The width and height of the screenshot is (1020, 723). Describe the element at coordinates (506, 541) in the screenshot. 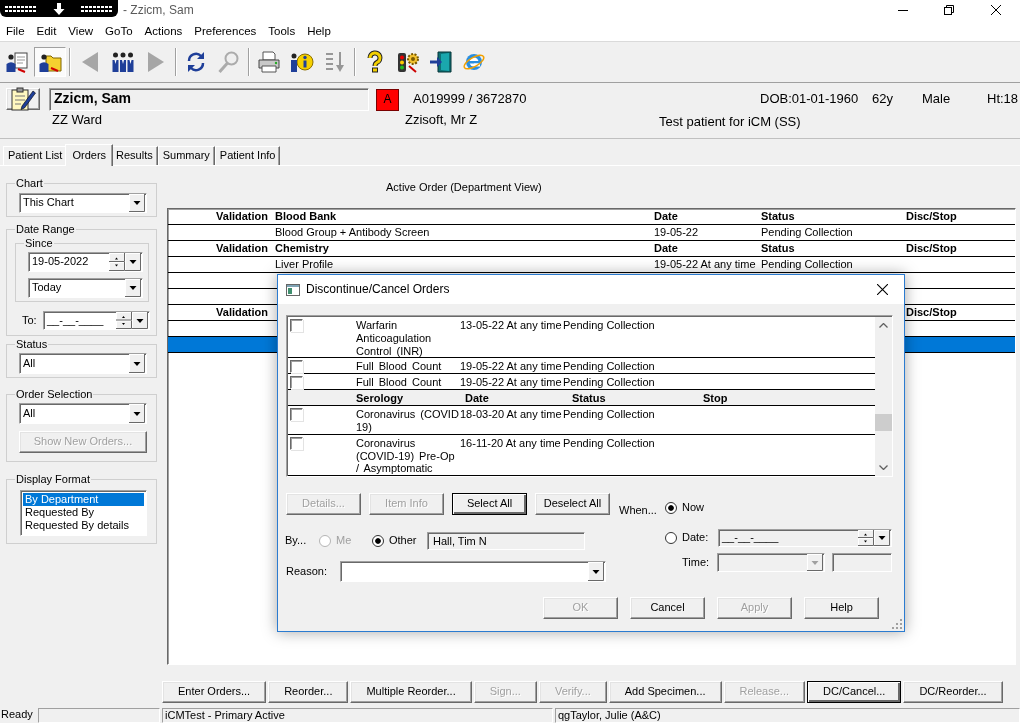

I see `name-field: Hall, Tim N` at that location.